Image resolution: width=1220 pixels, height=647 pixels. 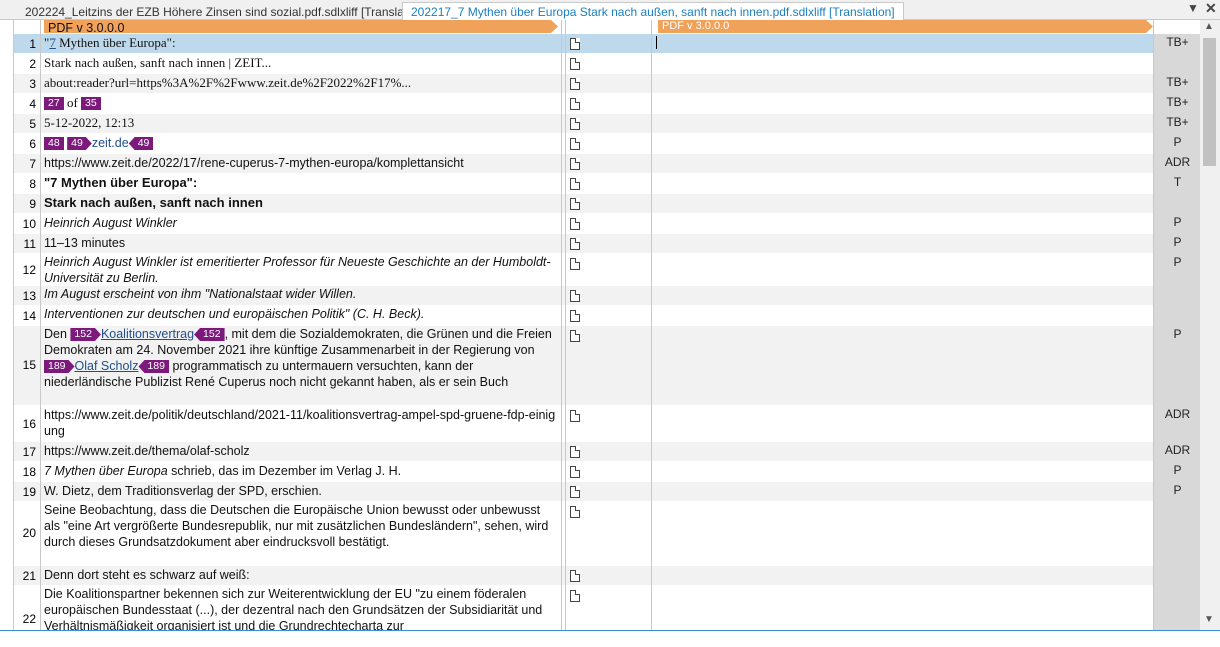 I want to click on source-segment: Heinrich August Winkler, so click(x=301, y=223).